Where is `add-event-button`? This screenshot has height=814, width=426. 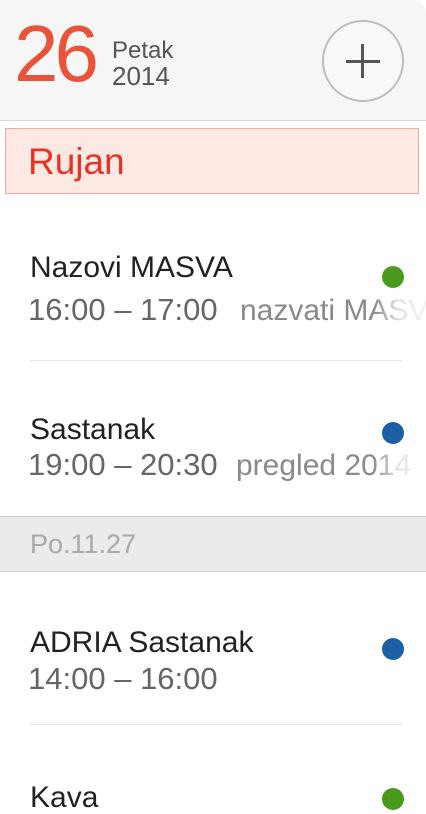 add-event-button is located at coordinates (363, 61).